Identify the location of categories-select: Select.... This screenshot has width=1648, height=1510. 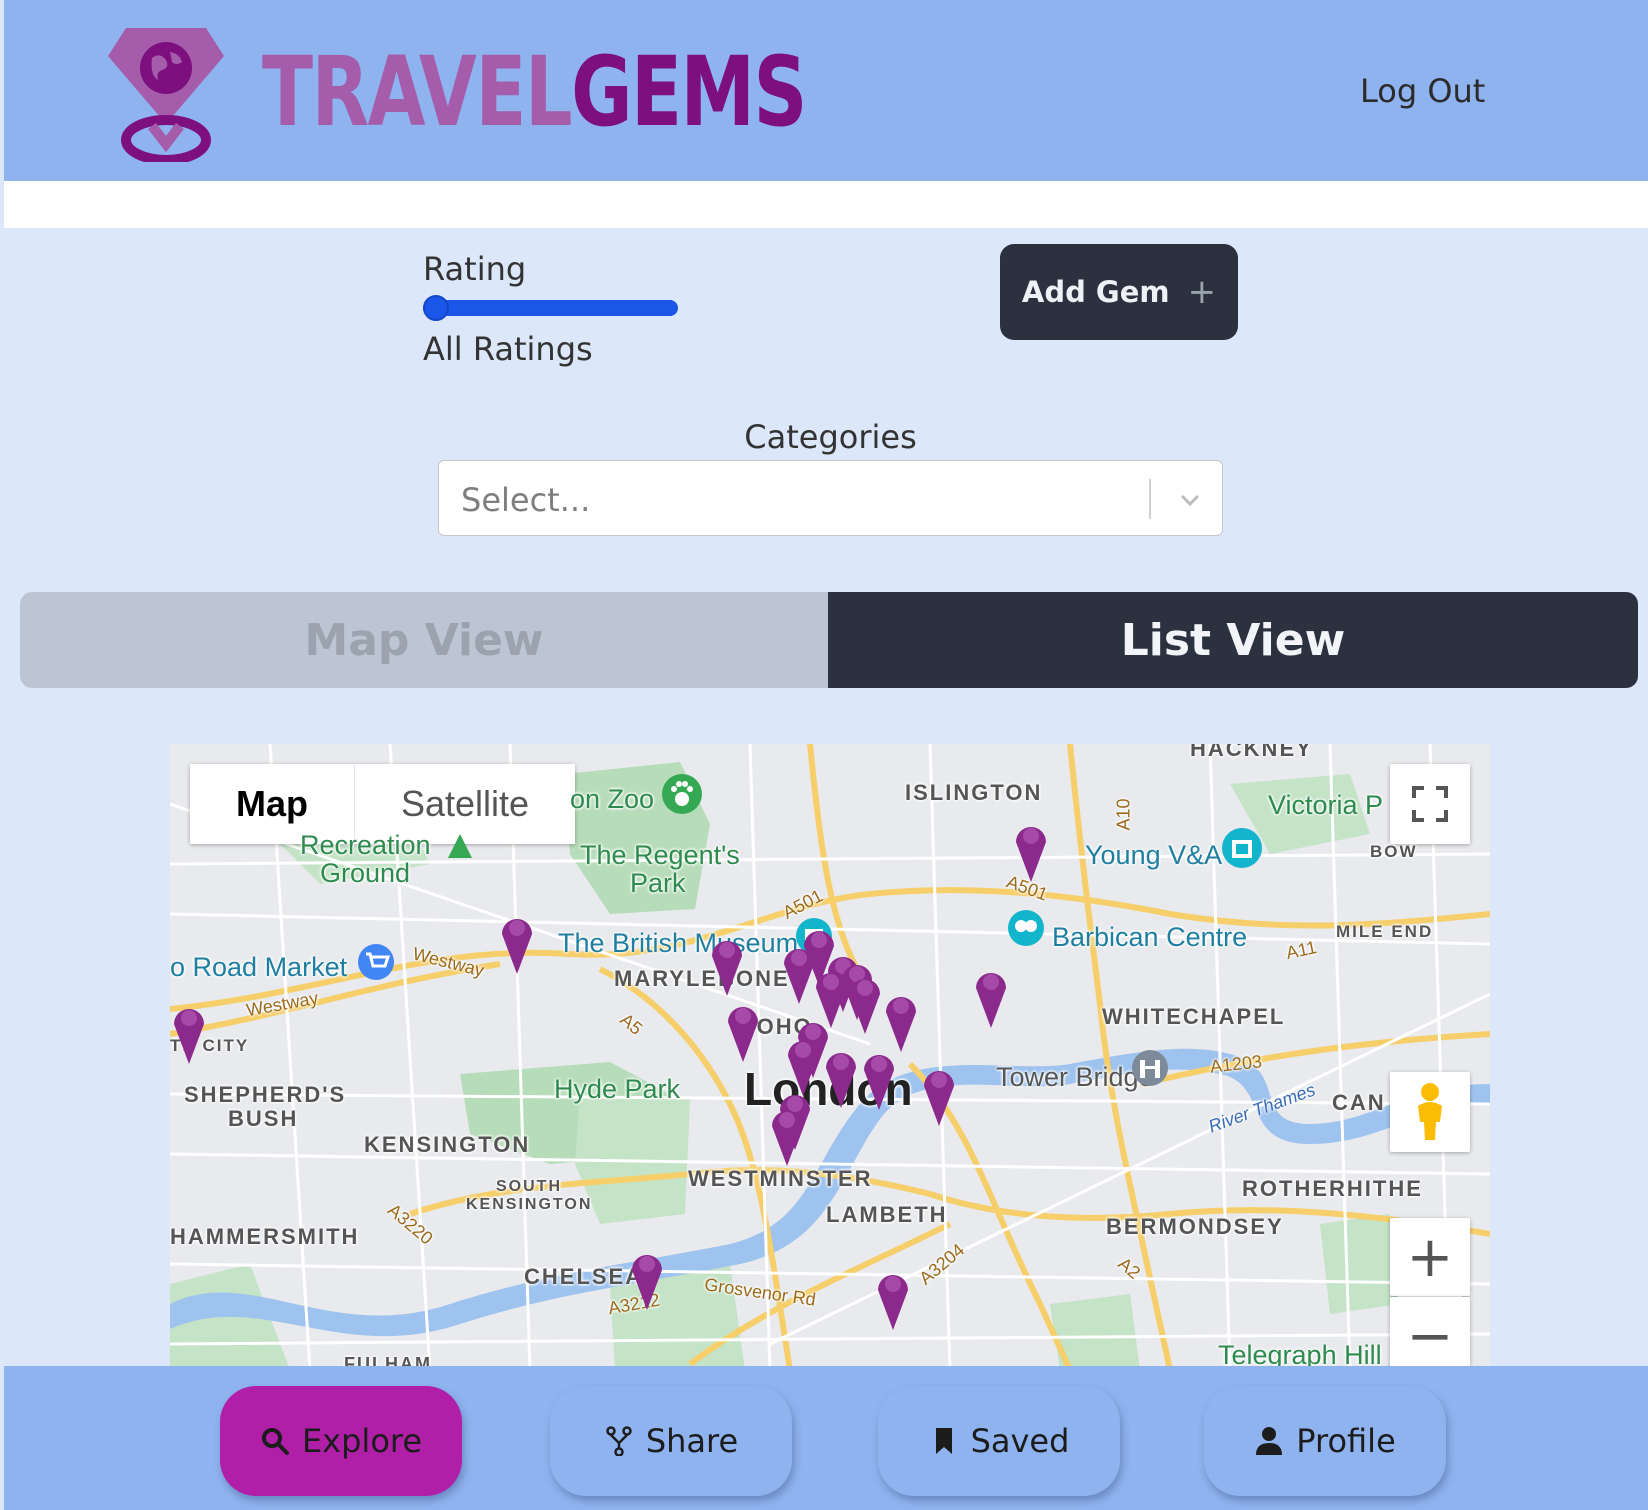
(830, 498).